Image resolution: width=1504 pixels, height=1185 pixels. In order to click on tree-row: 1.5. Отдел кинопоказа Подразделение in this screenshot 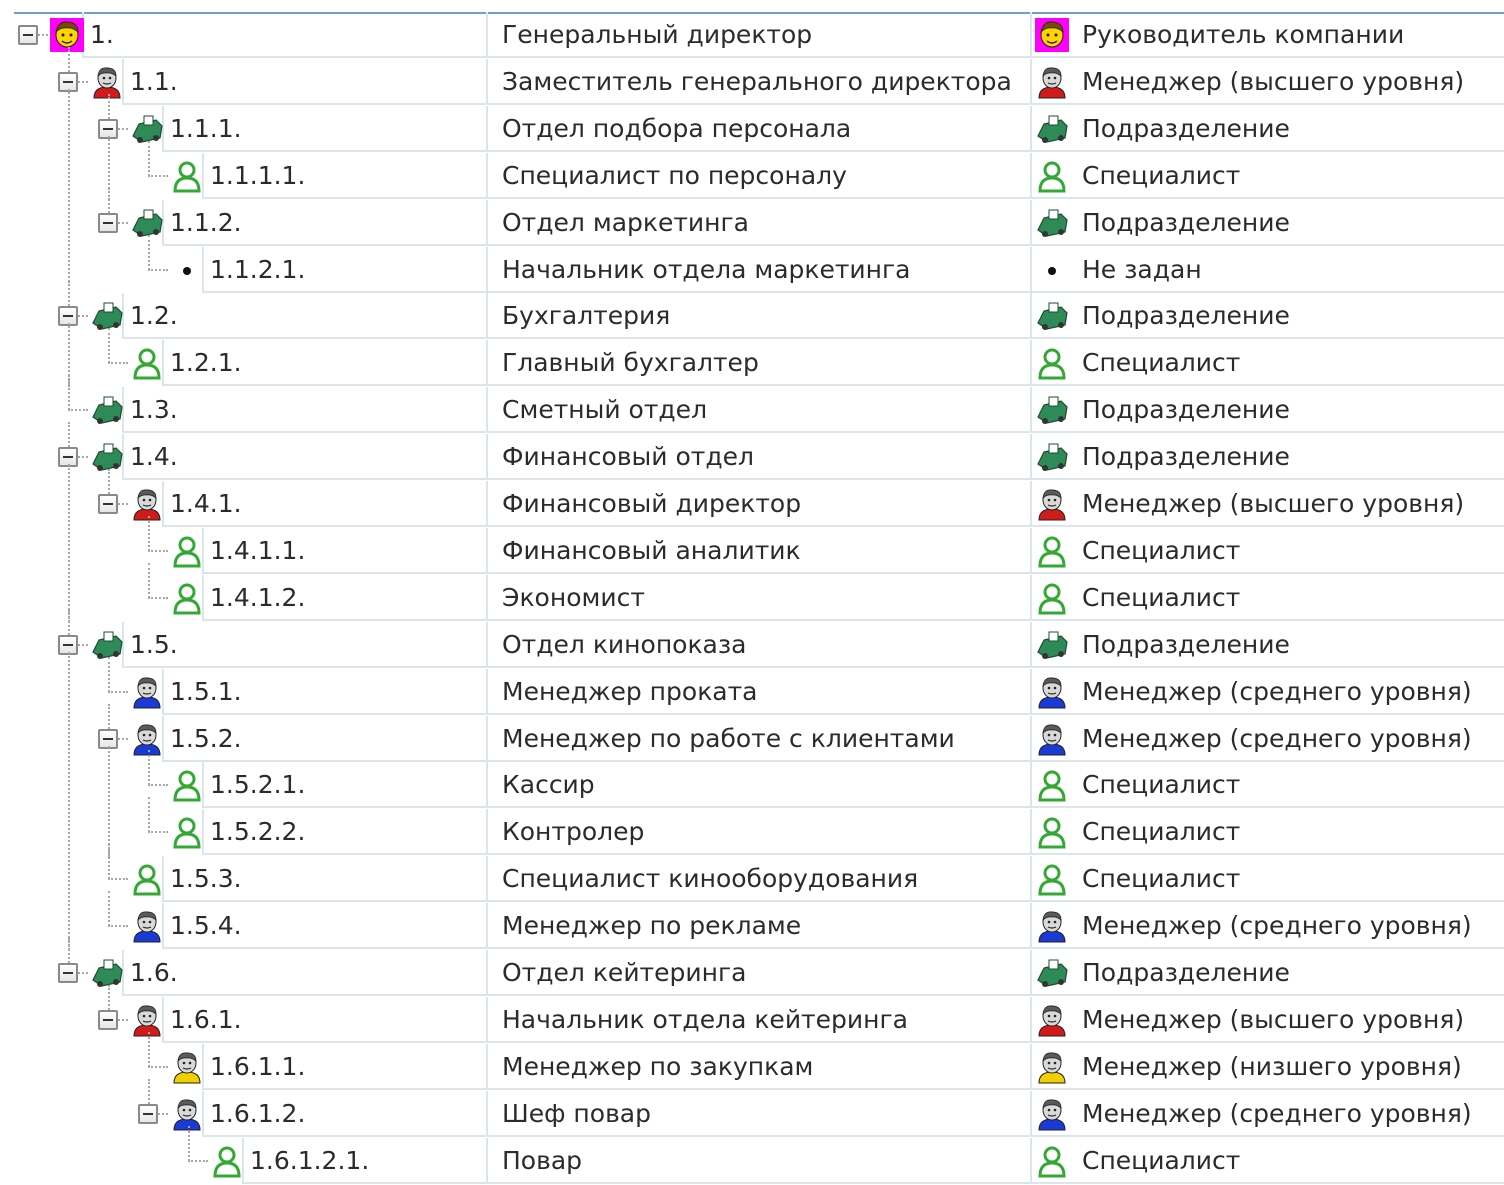, I will do `click(752, 639)`.